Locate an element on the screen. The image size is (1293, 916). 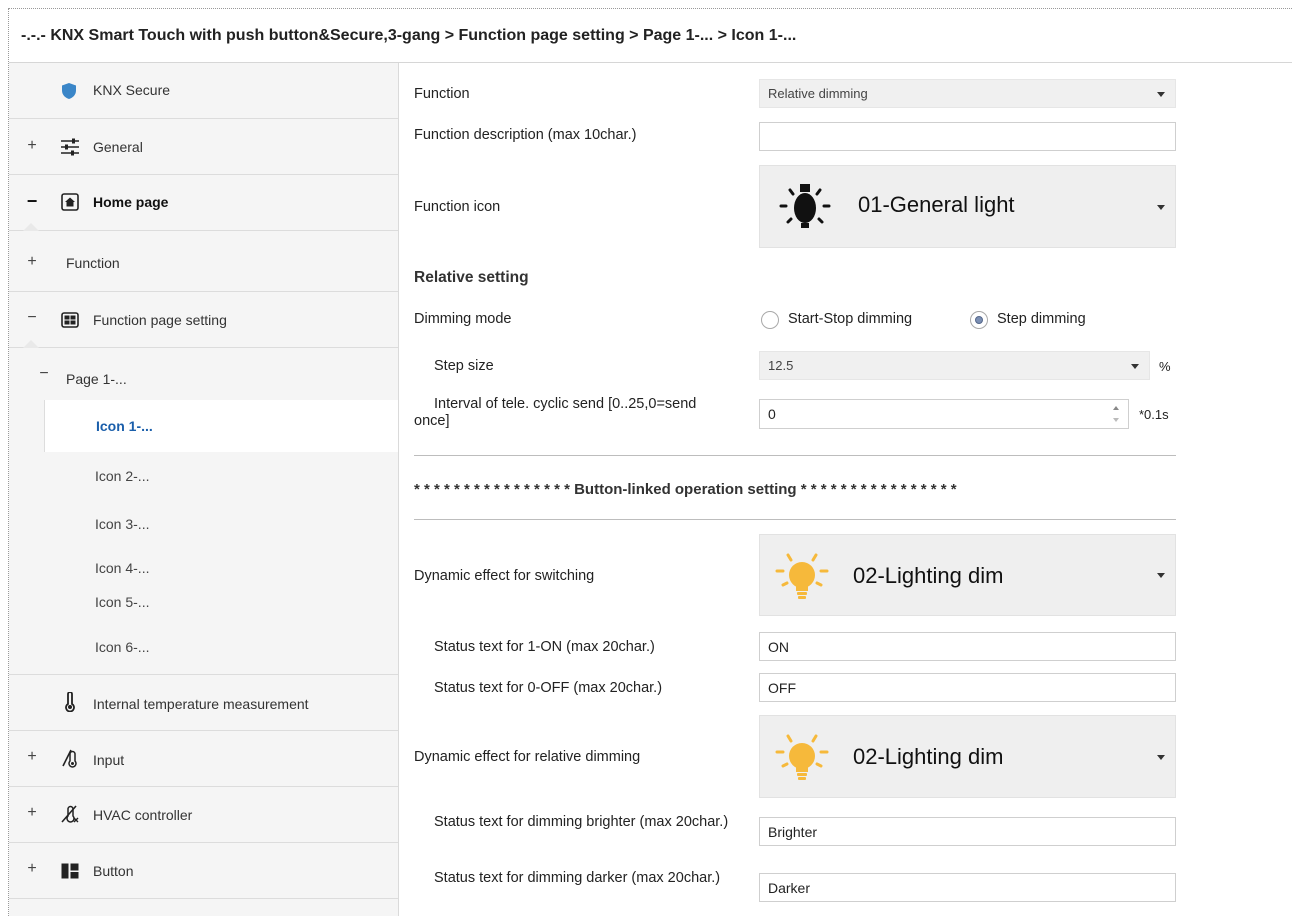
sidebar-item-function-page-setting: − Function page setting is located at coordinates (203, 320).